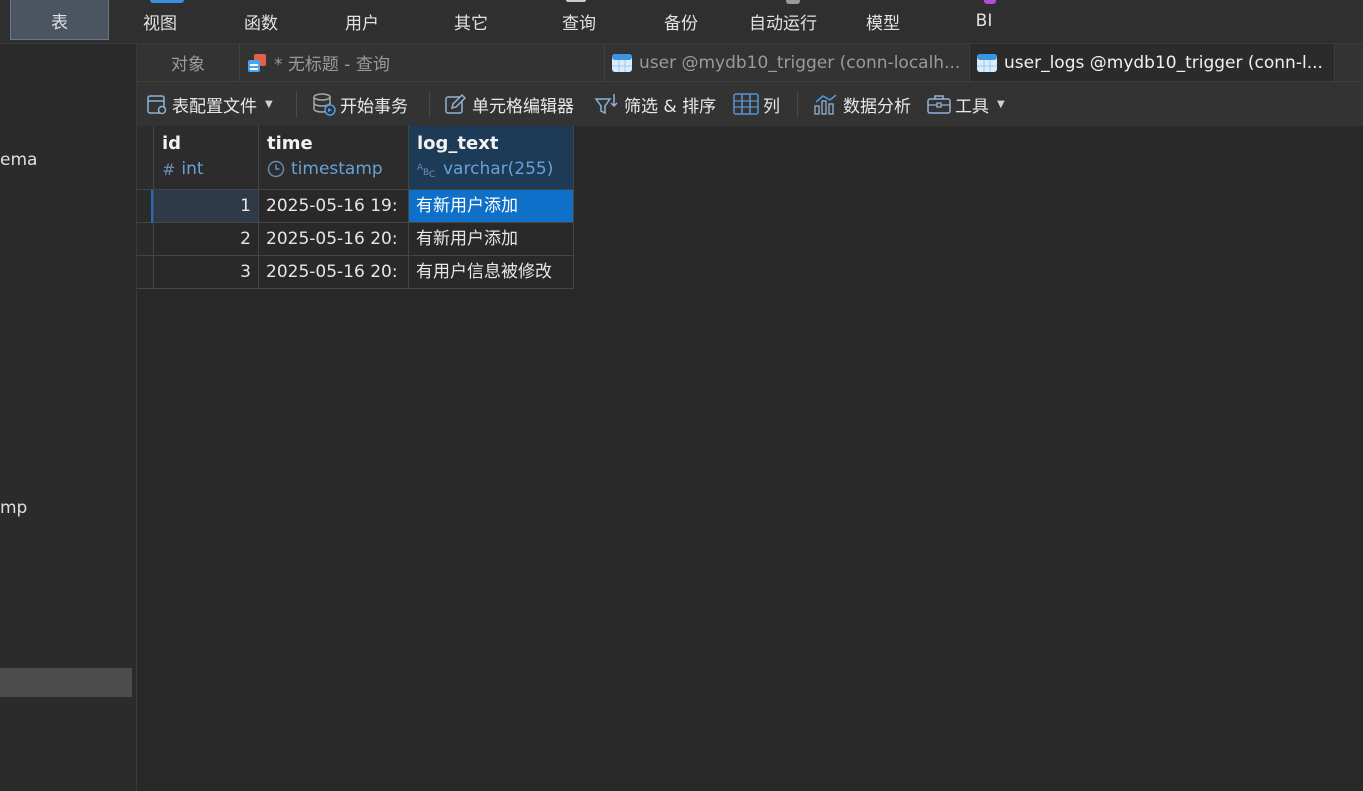 This screenshot has width=1363, height=791. I want to click on column-header-id: id # int, so click(206, 158).